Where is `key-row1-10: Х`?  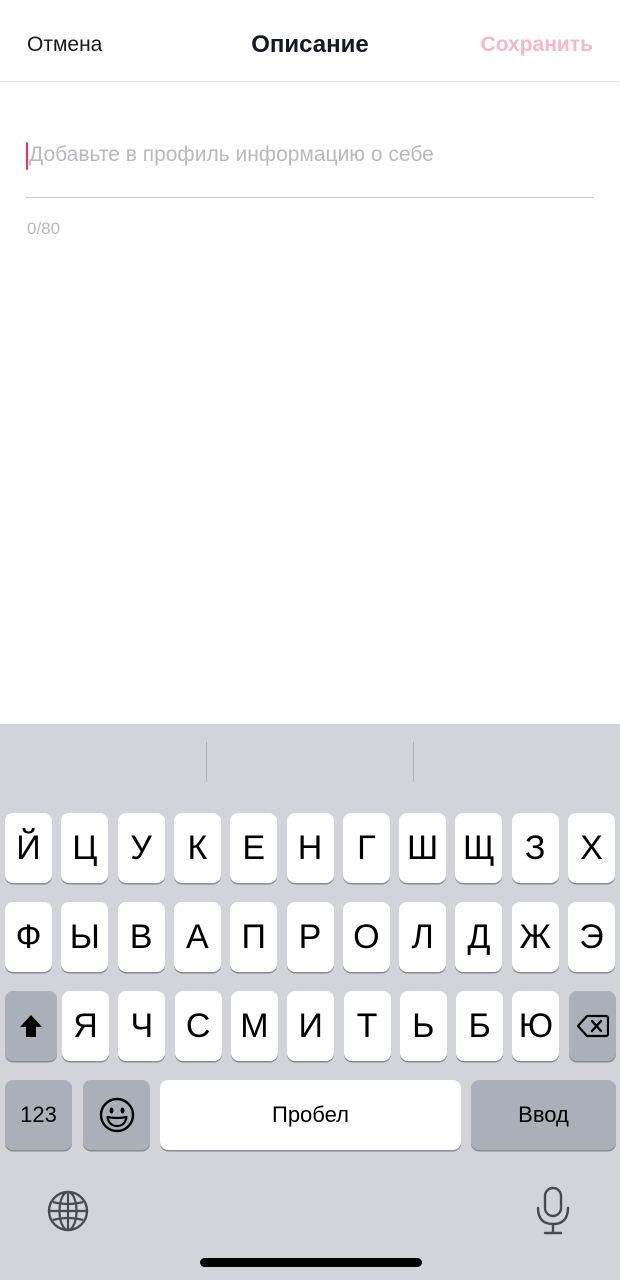 key-row1-10: Х is located at coordinates (591, 848).